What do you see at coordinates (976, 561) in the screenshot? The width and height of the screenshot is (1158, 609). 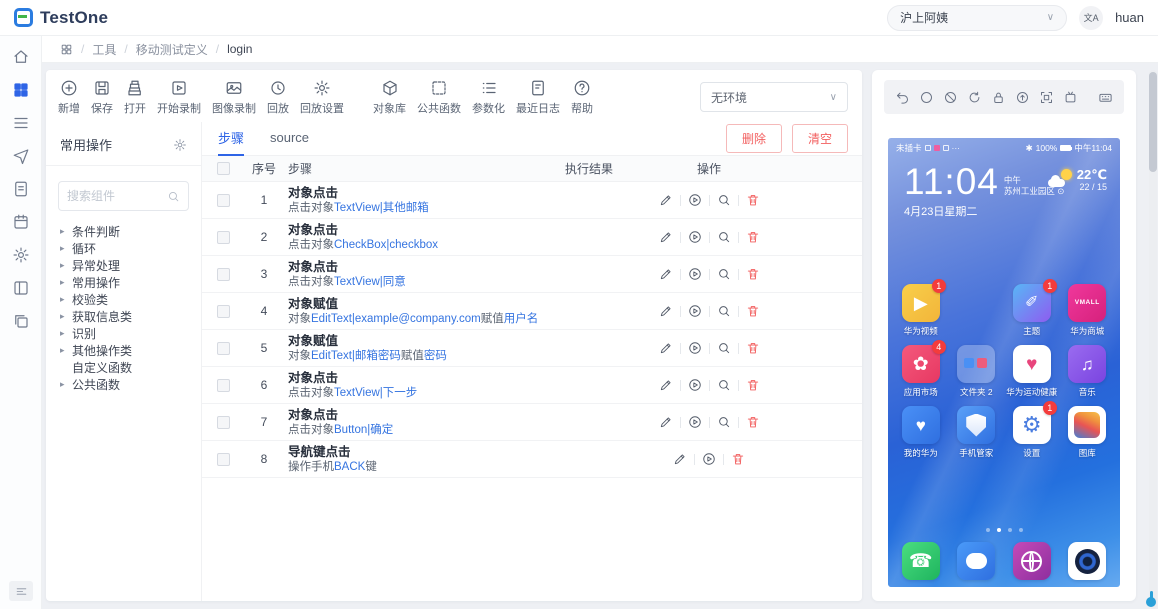 I see `app-icon-messages` at bounding box center [976, 561].